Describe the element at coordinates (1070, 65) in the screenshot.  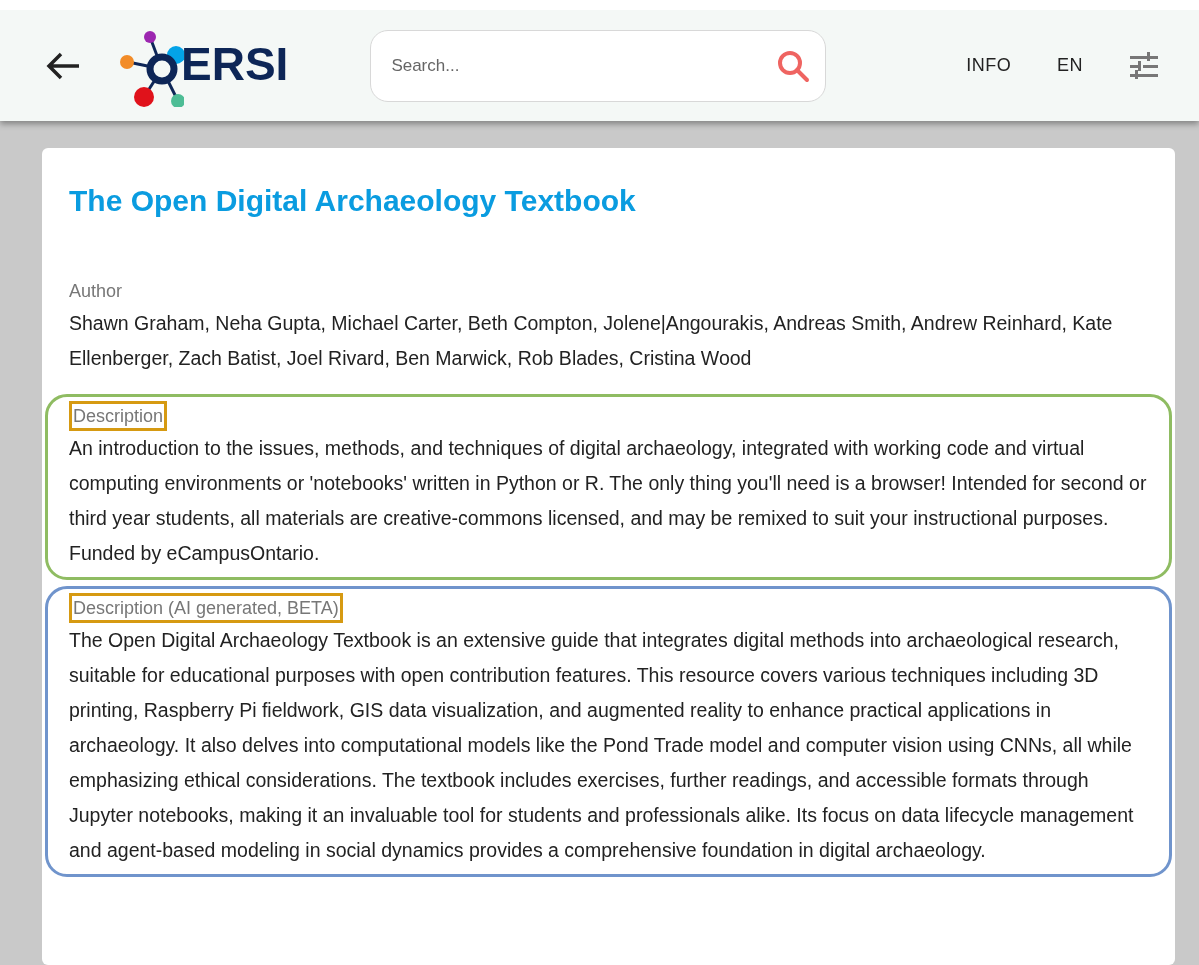
I see `nav-link: EN` at that location.